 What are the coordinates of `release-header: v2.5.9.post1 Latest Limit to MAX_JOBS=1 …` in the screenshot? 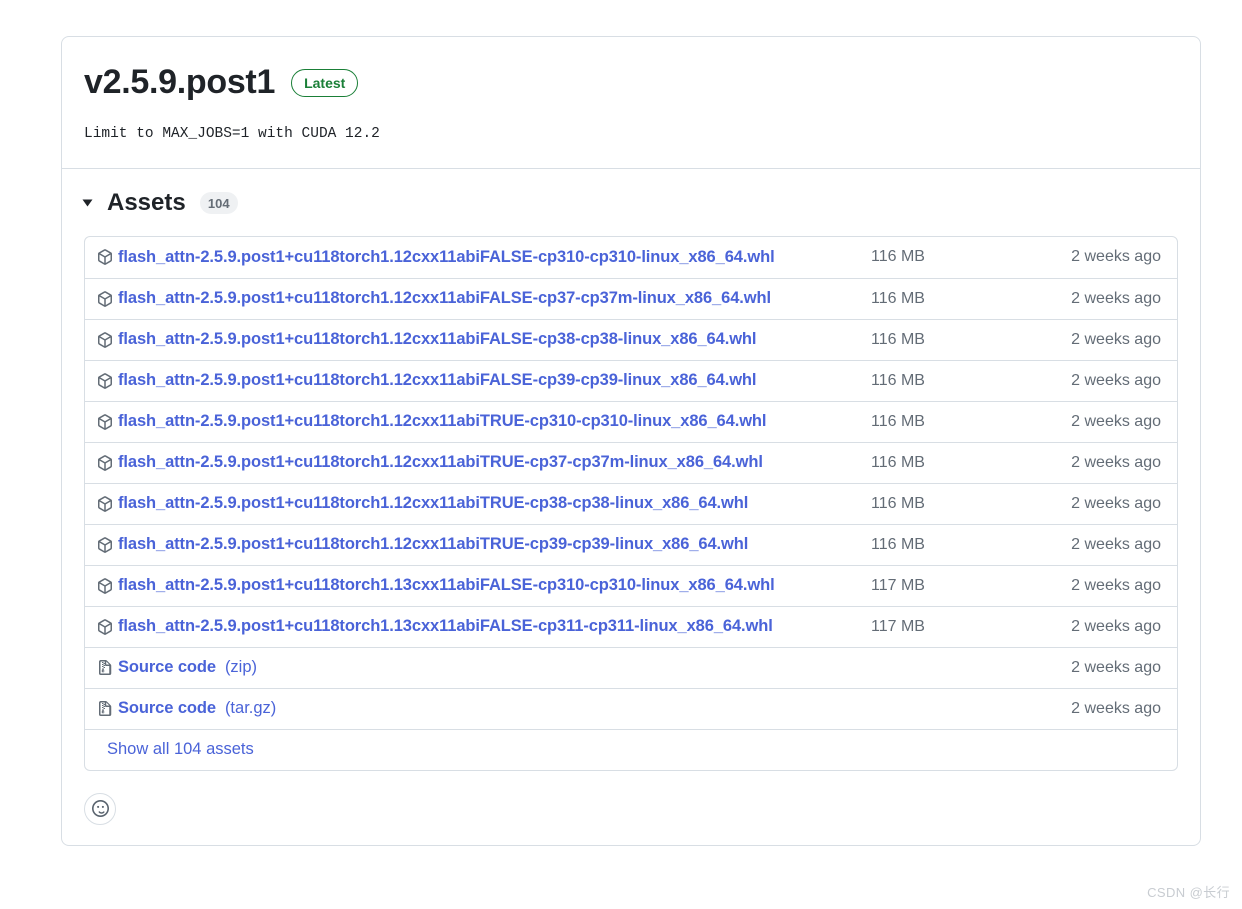 It's located at (631, 103).